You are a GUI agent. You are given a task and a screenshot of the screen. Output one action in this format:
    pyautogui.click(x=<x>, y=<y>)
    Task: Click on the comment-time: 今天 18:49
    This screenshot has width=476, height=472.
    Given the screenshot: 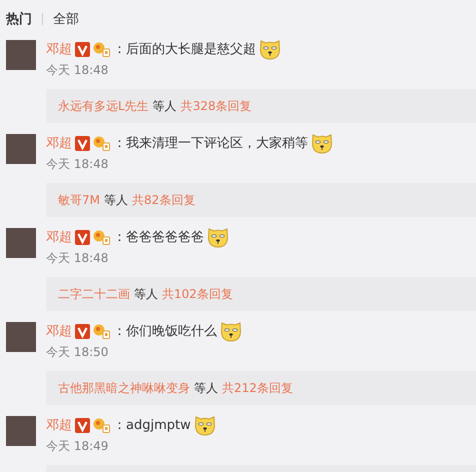 What is the action you would take?
    pyautogui.click(x=78, y=446)
    